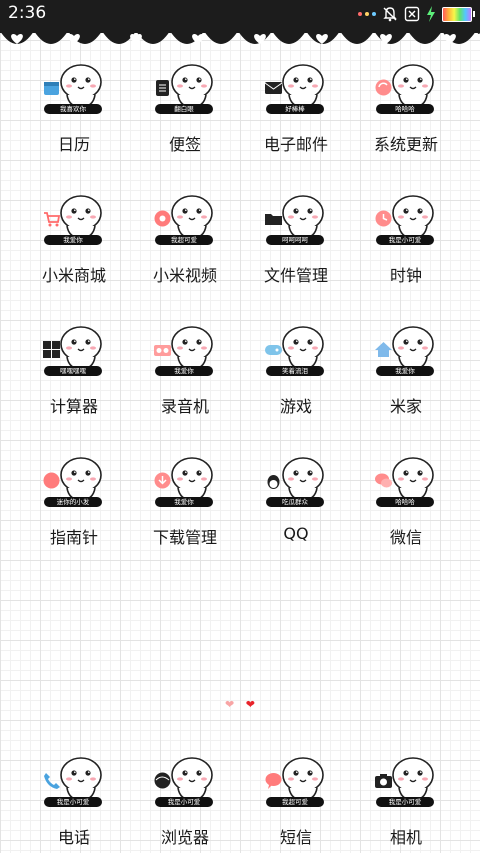 This screenshot has width=480, height=853. I want to click on app-tag: 我喜欢你, so click(73, 109).